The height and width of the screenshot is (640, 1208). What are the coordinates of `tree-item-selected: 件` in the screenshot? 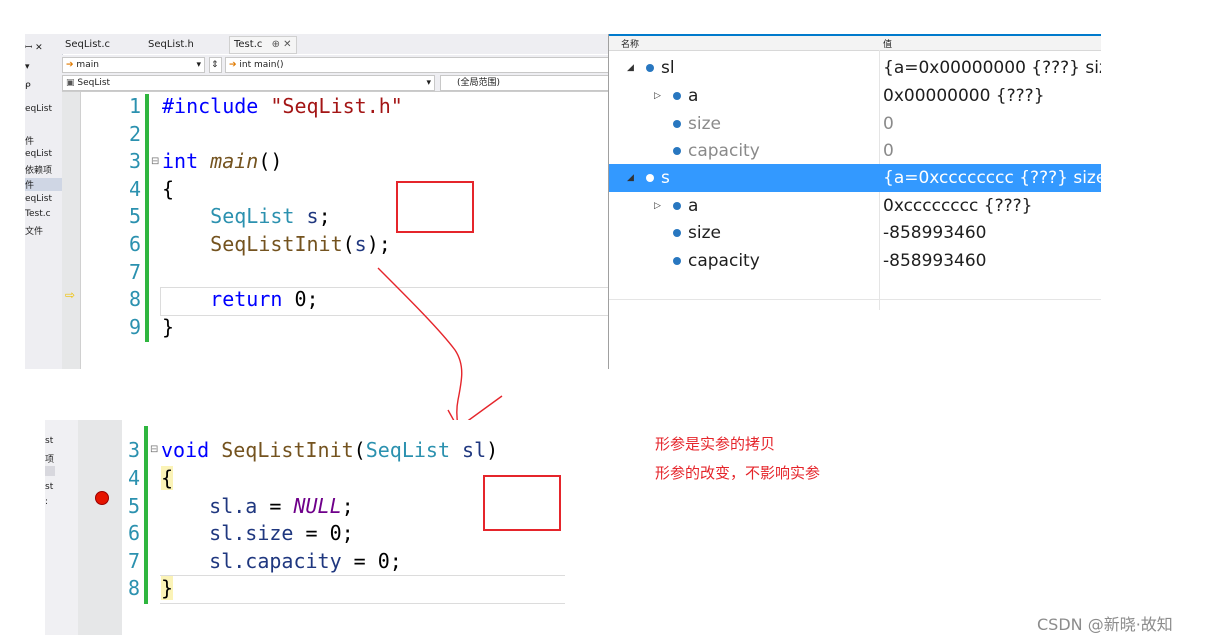 It's located at (43, 184).